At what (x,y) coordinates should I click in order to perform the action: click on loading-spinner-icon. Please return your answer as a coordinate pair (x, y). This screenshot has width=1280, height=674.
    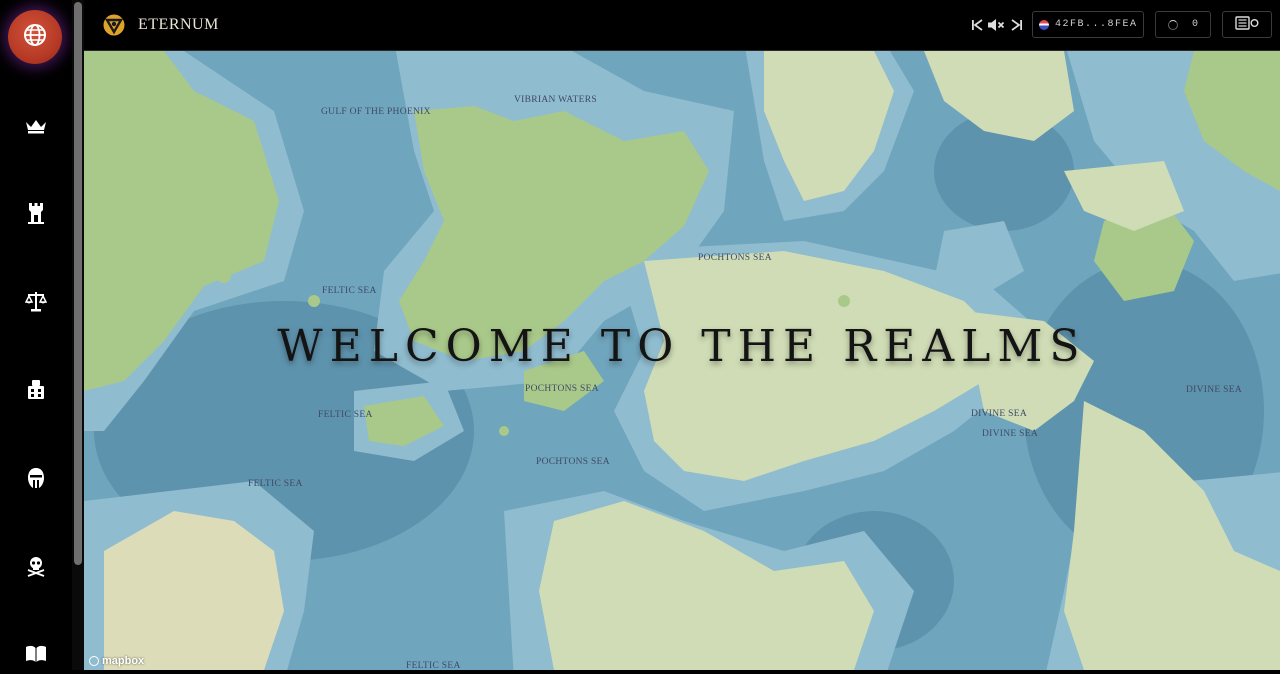
    Looking at the image, I should click on (1173, 24).